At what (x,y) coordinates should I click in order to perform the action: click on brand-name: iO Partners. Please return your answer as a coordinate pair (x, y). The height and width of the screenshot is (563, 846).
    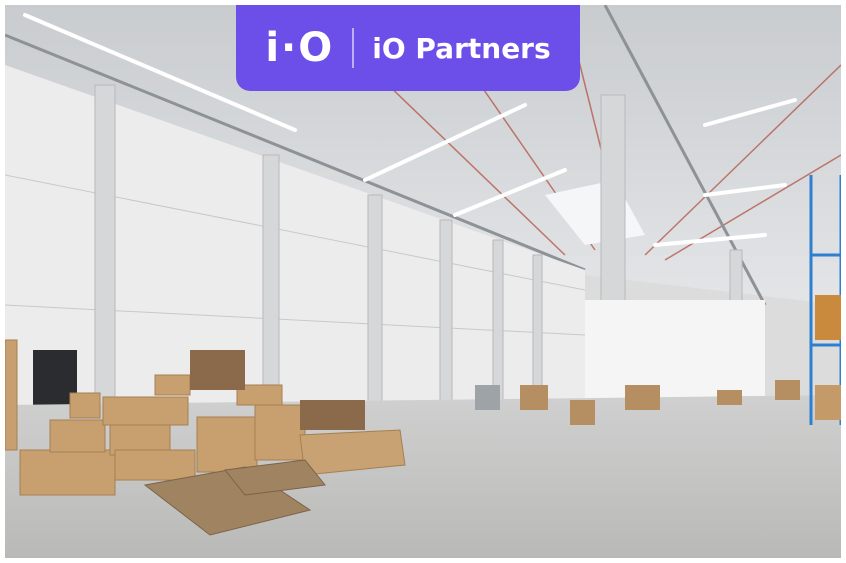
    Looking at the image, I should click on (461, 48).